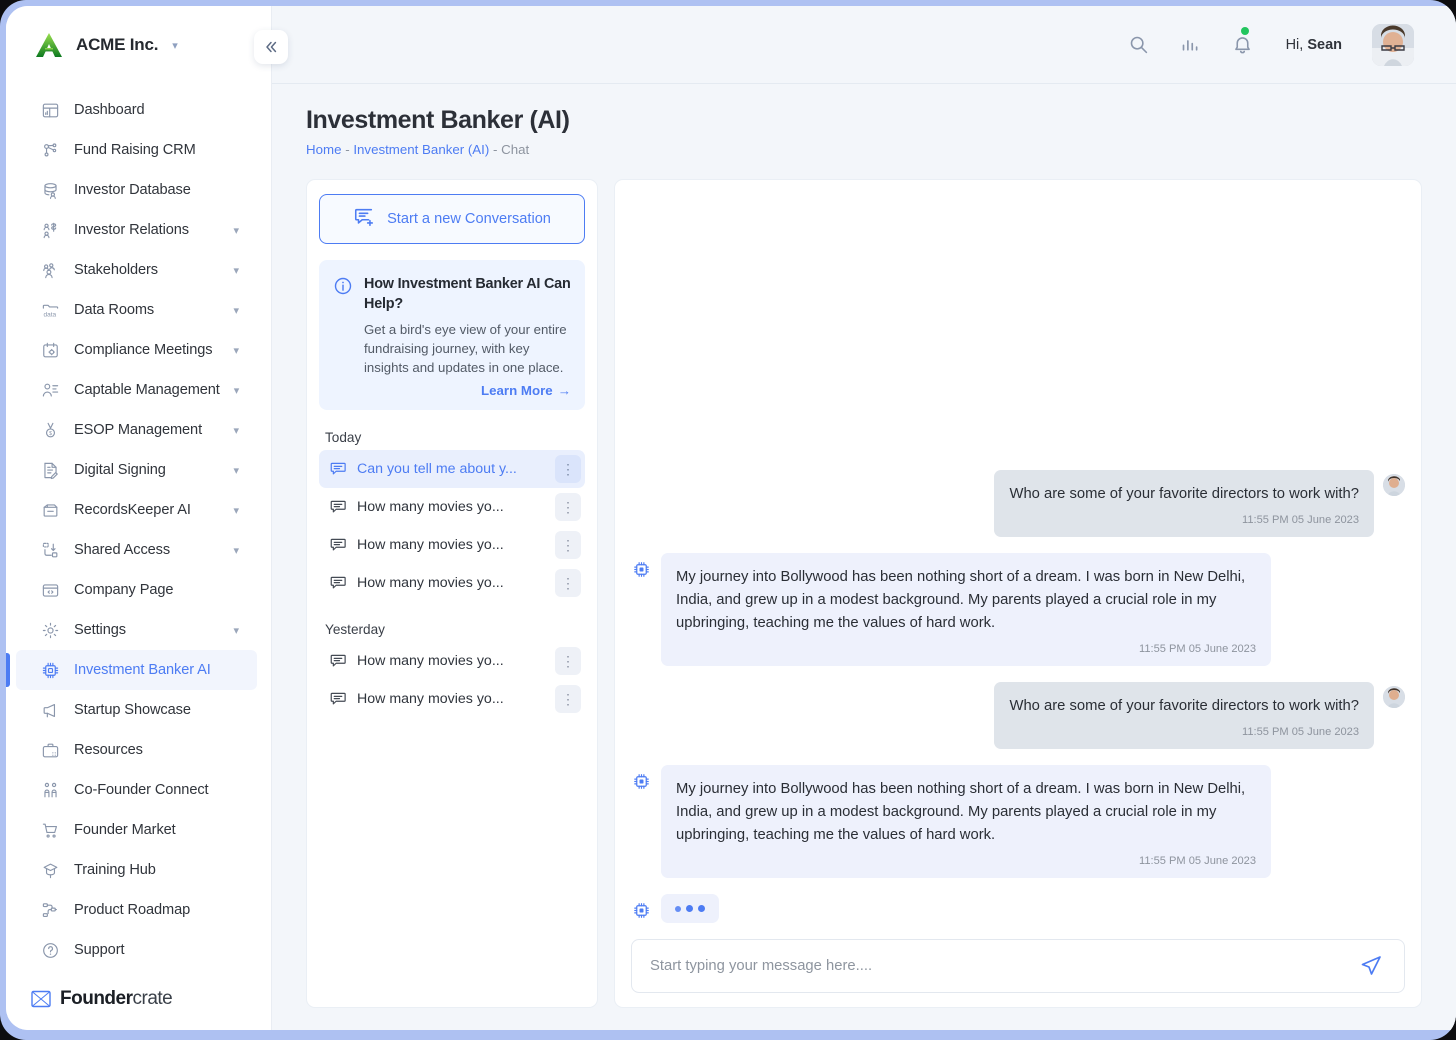 This screenshot has width=1456, height=1040. I want to click on breadcrumb: Home - Investment Banker (AI) - Chat, so click(864, 149).